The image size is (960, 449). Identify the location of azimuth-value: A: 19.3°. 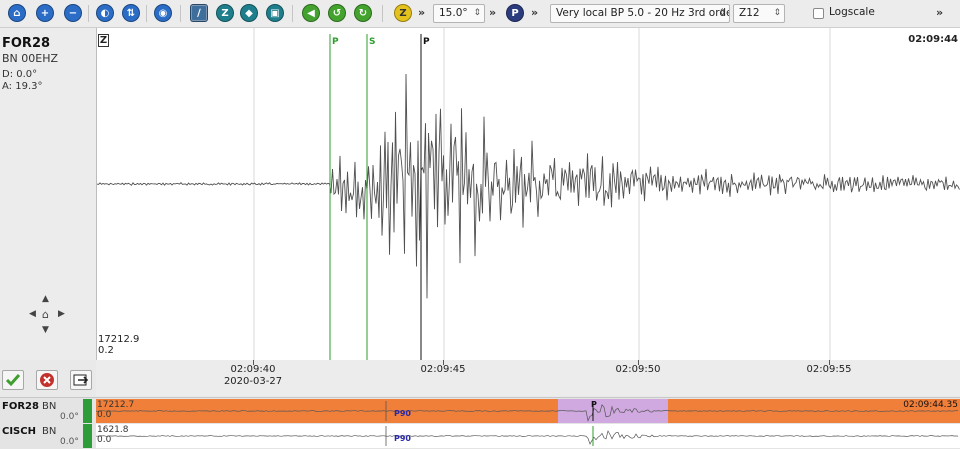
(22, 86).